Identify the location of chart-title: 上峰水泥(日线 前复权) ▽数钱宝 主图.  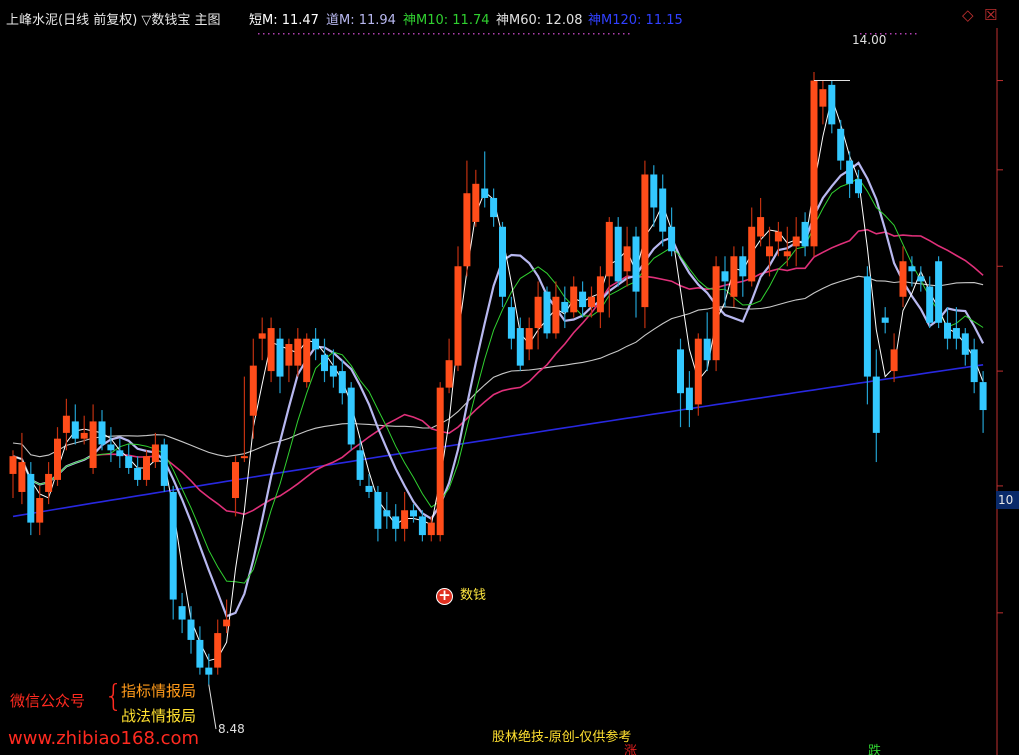
(113, 20).